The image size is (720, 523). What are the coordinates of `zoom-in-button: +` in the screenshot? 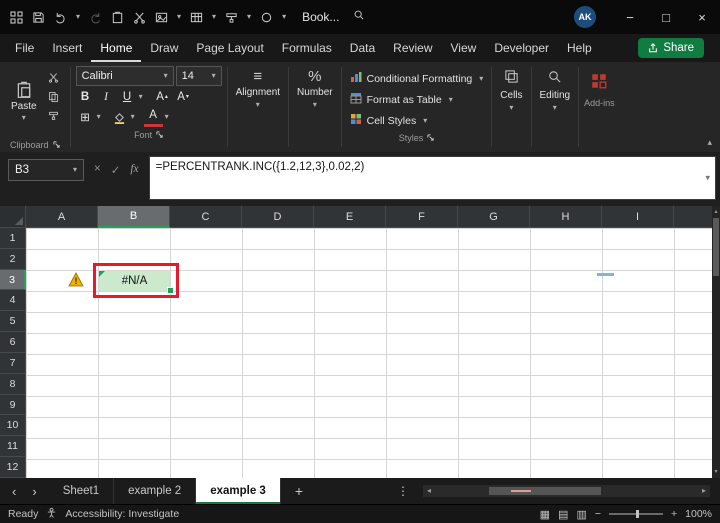 It's located at (674, 514).